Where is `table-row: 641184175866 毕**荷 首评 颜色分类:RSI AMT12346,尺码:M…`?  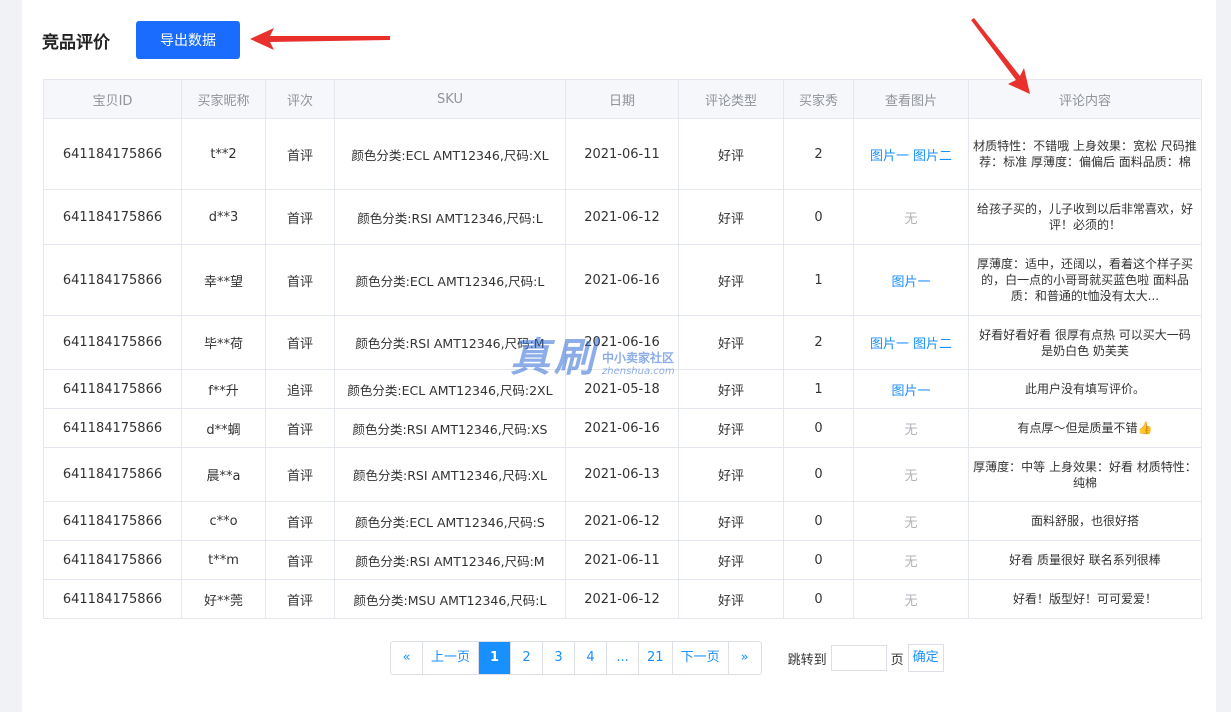
table-row: 641184175866 毕**荷 首评 颜色分类:RSI AMT12346,尺码:M… is located at coordinates (622, 342).